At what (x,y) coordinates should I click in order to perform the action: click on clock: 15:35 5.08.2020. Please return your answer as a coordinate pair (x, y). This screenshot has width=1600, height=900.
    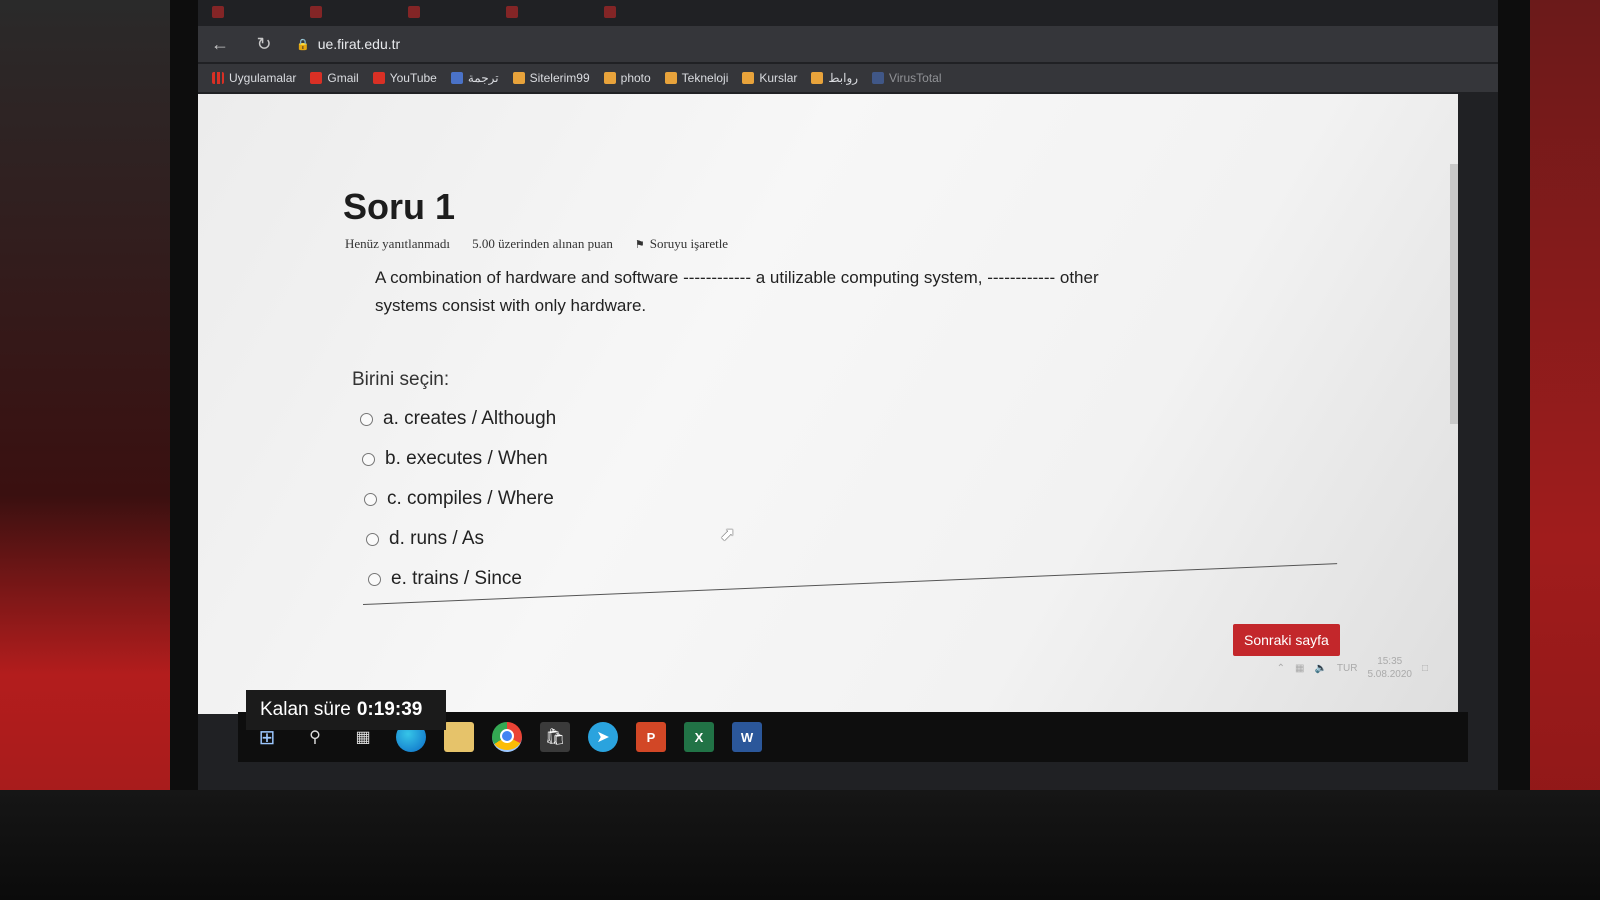
    Looking at the image, I should click on (1389, 668).